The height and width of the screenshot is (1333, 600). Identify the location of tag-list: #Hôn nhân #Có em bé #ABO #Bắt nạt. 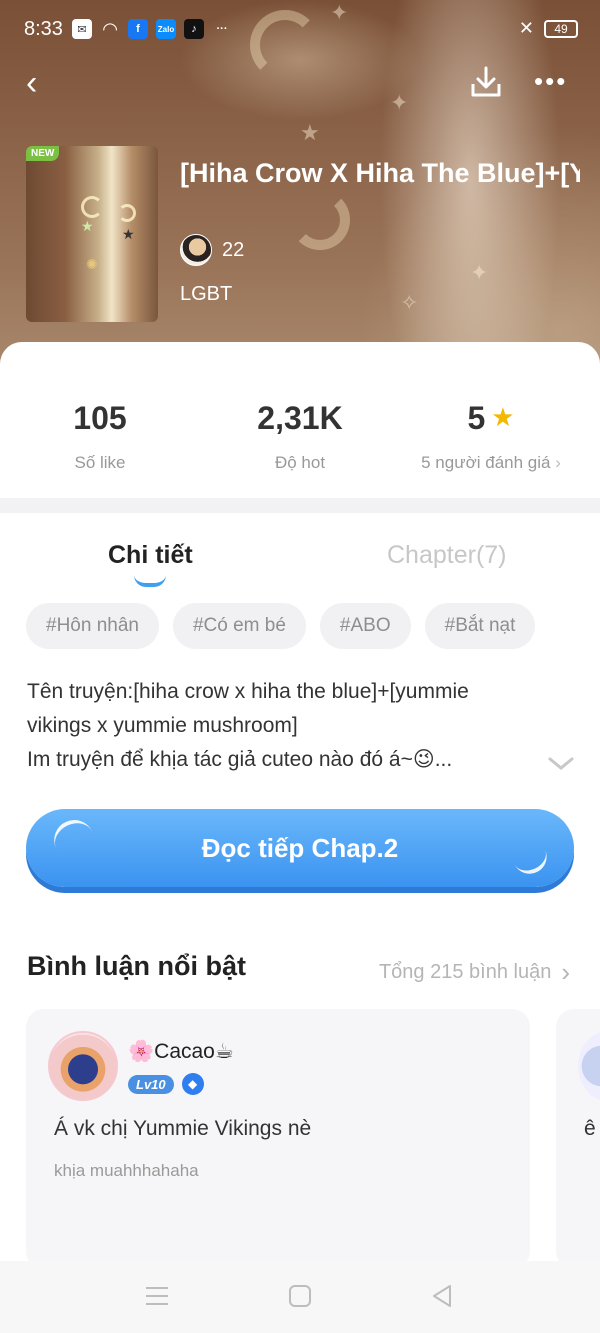
(281, 626).